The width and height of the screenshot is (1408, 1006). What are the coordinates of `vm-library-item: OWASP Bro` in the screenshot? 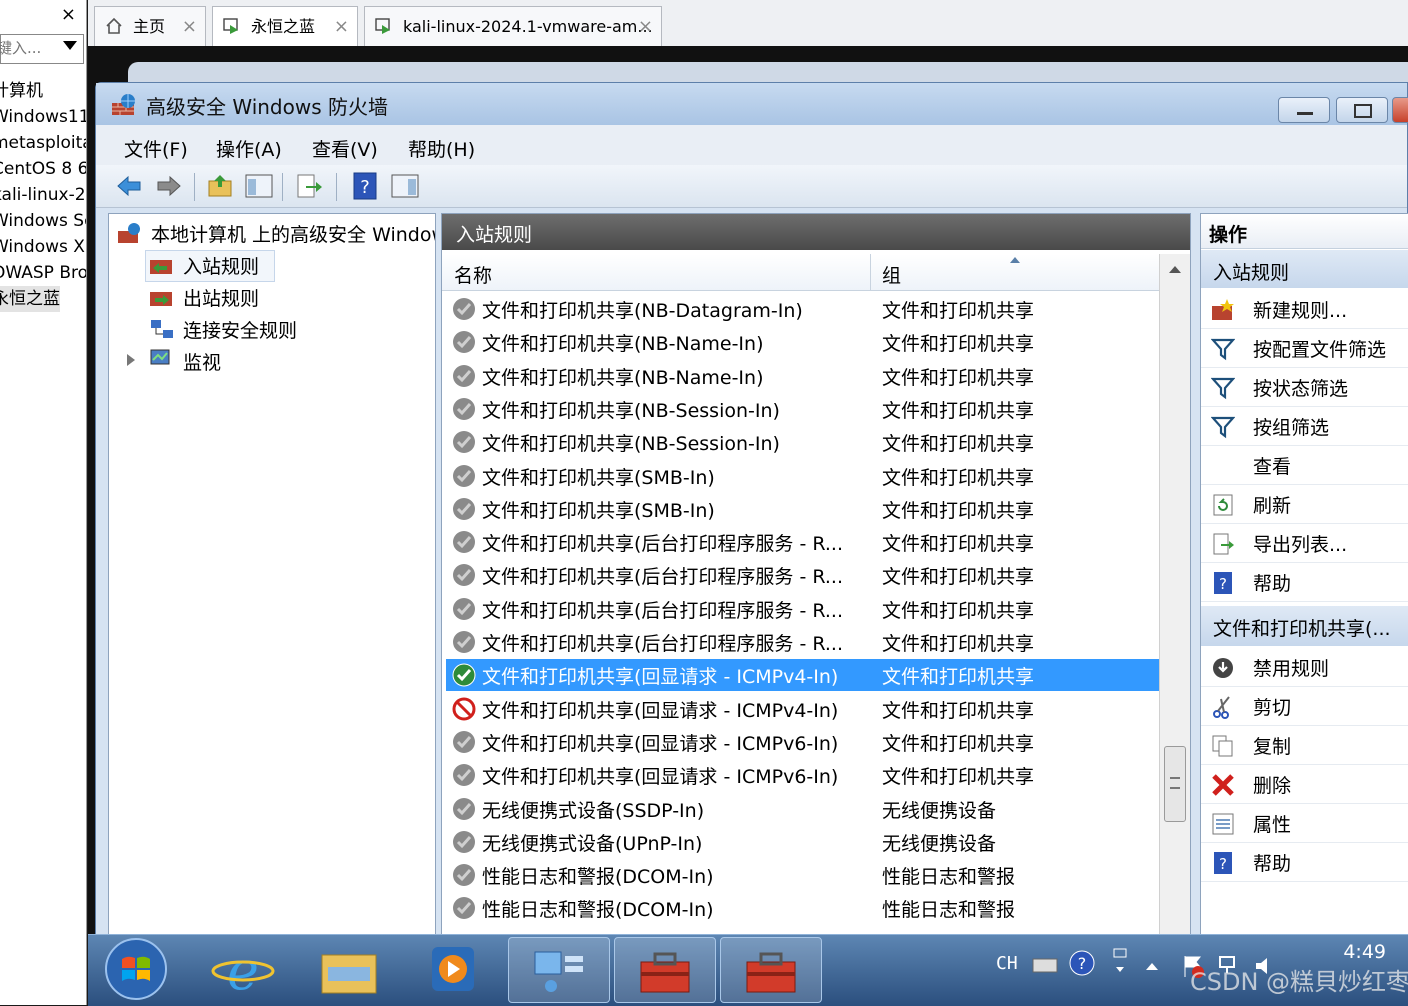 It's located at (43, 273).